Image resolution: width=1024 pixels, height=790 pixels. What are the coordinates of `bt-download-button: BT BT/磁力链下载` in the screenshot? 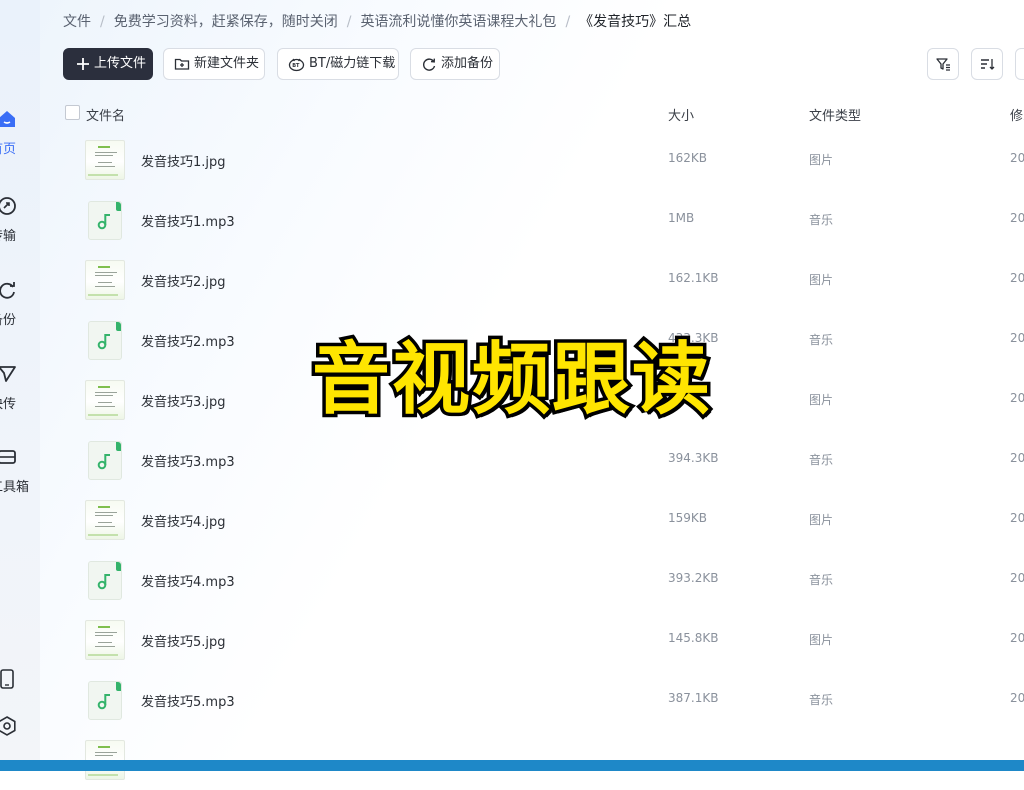 It's located at (338, 64).